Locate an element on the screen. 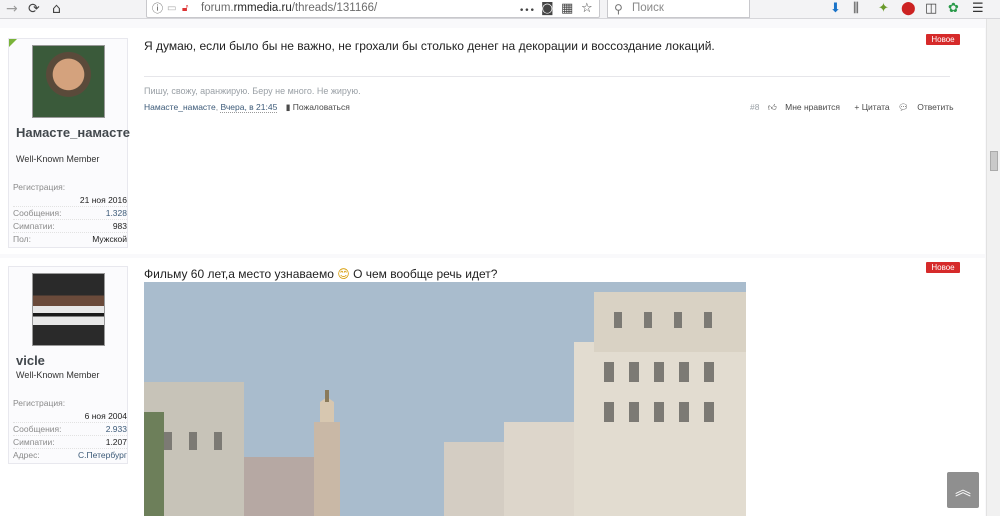  double-chevron-up-icon: ︽ is located at coordinates (962, 489).